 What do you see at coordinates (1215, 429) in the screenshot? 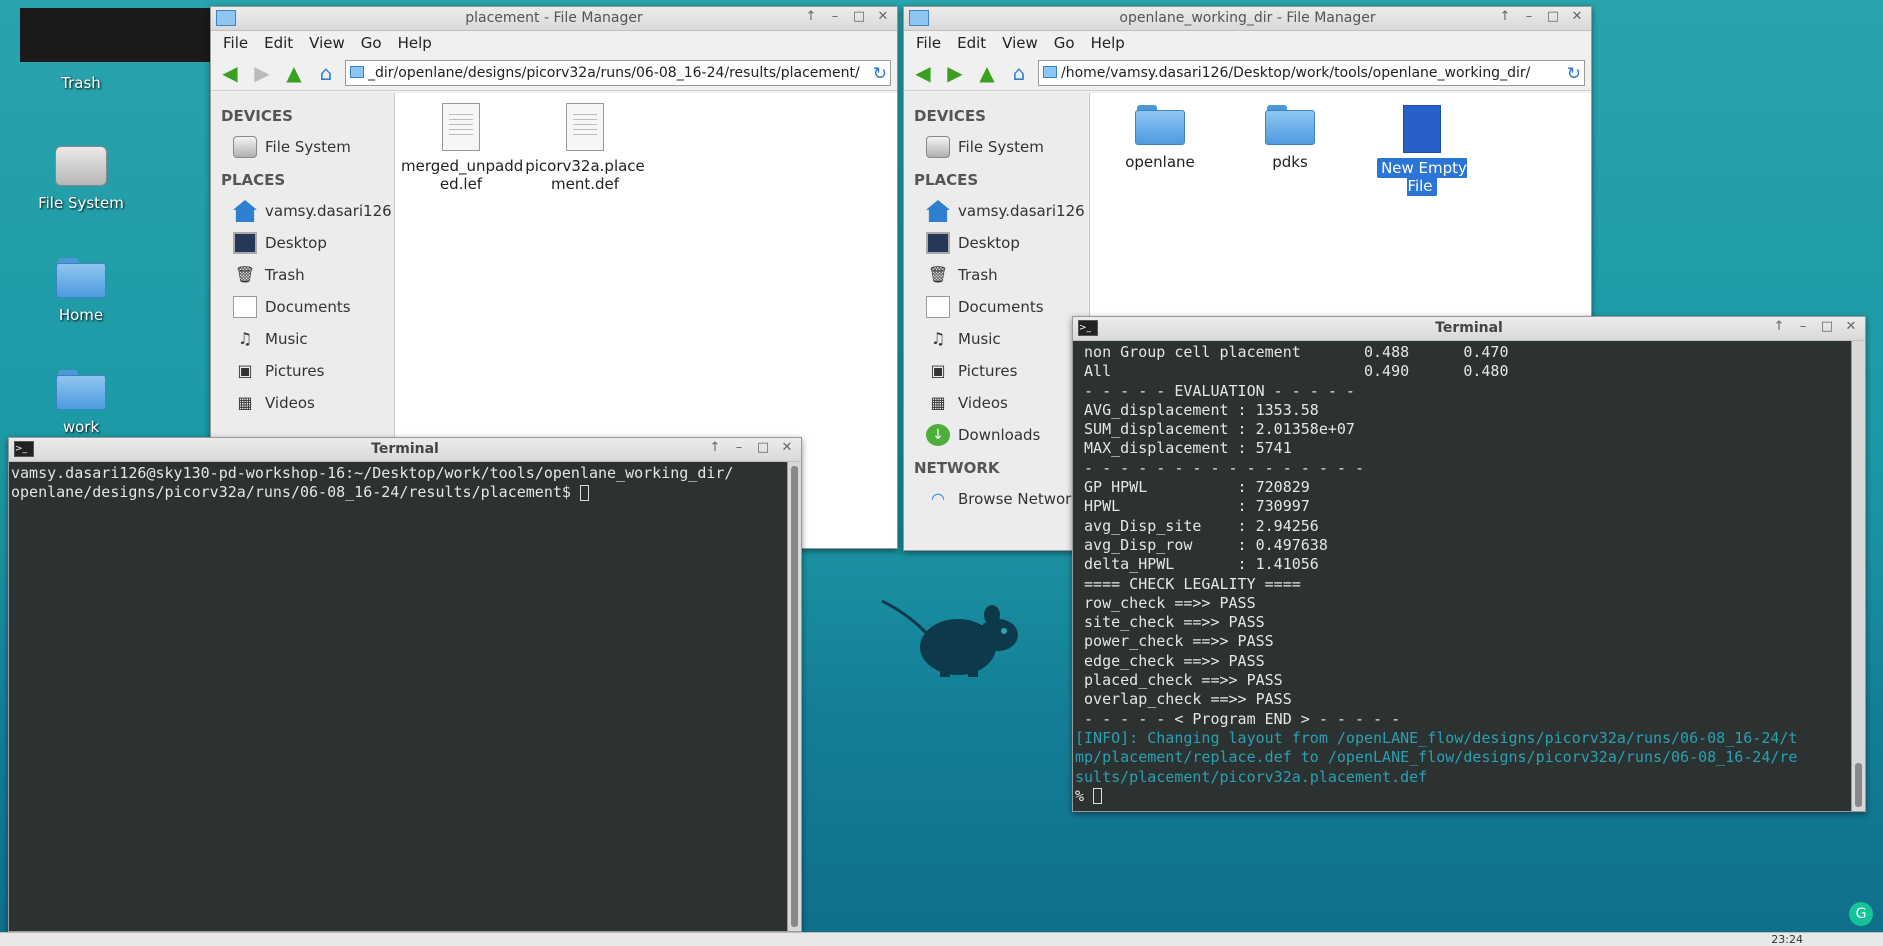
I see `terminal-line: SUM_displacement : 2.01358e+07` at bounding box center [1215, 429].